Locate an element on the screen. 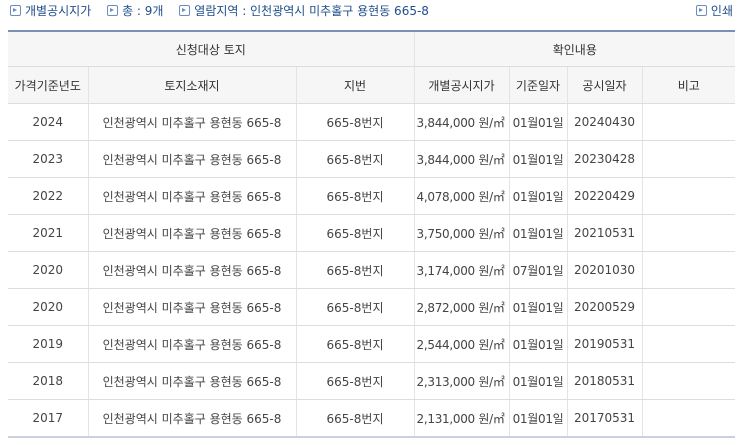 The height and width of the screenshot is (445, 743). cell-year: 2022 is located at coordinates (48, 196).